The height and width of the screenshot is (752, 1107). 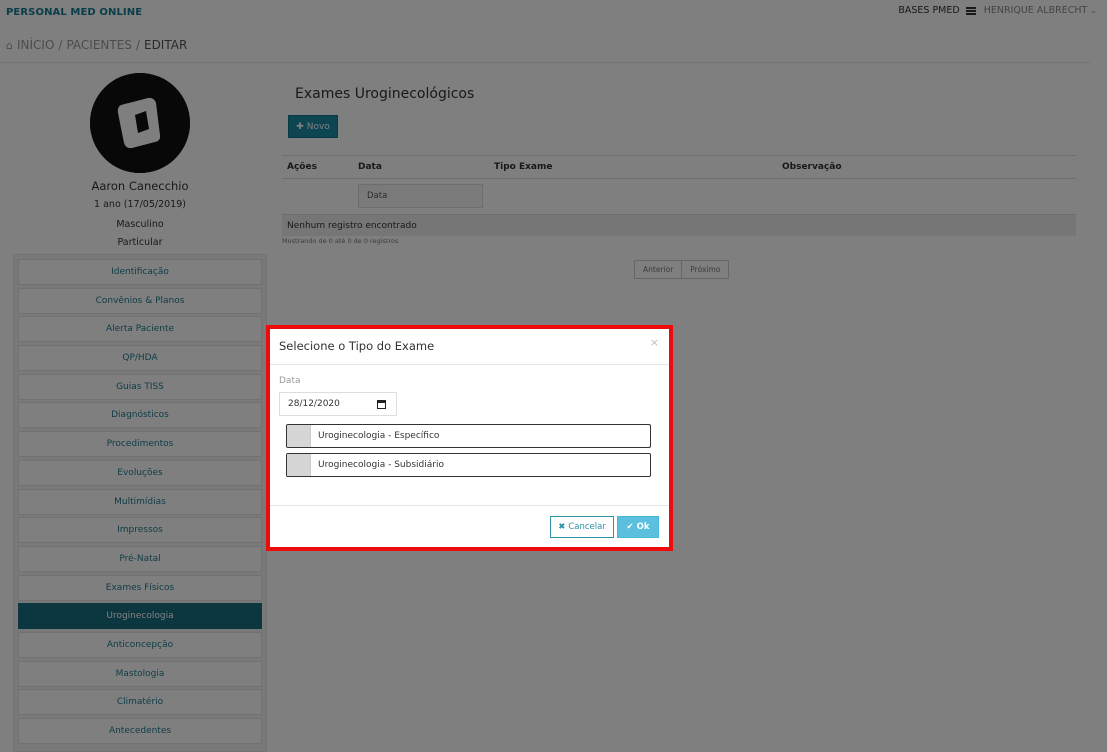 I want to click on check-icon: ✔, so click(x=630, y=527).